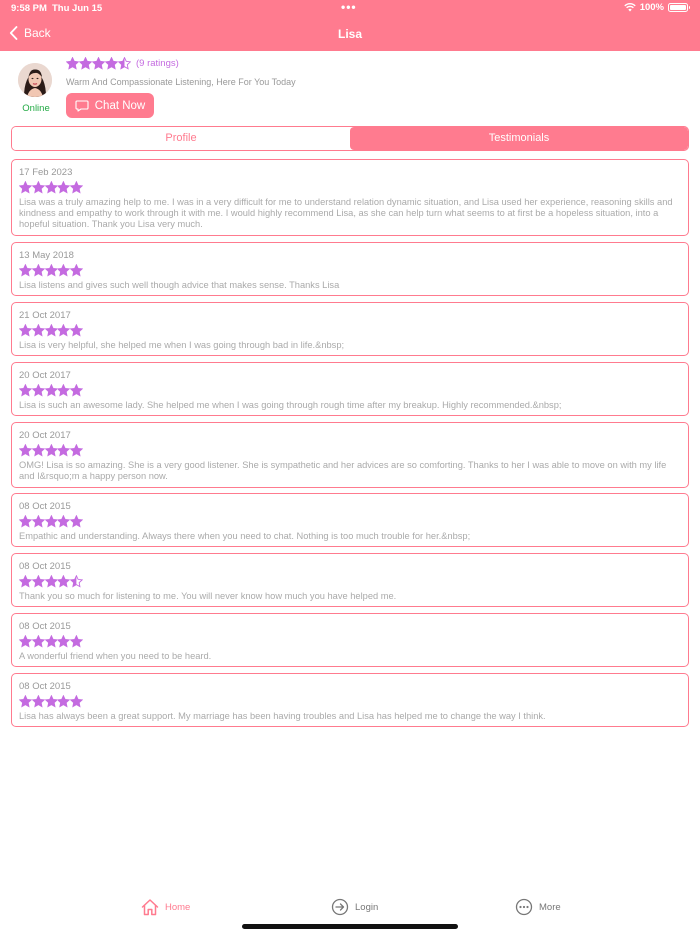  Describe the element at coordinates (629, 7) in the screenshot. I see `wifi-icon` at that location.